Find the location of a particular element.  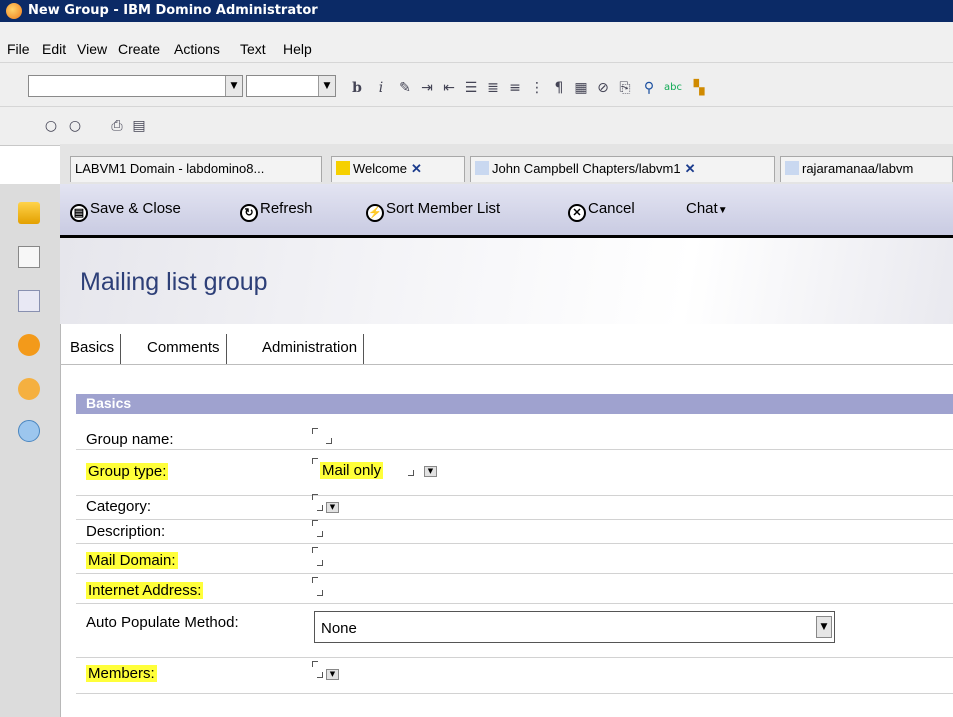

menu-actions: Actions is located at coordinates (197, 49).